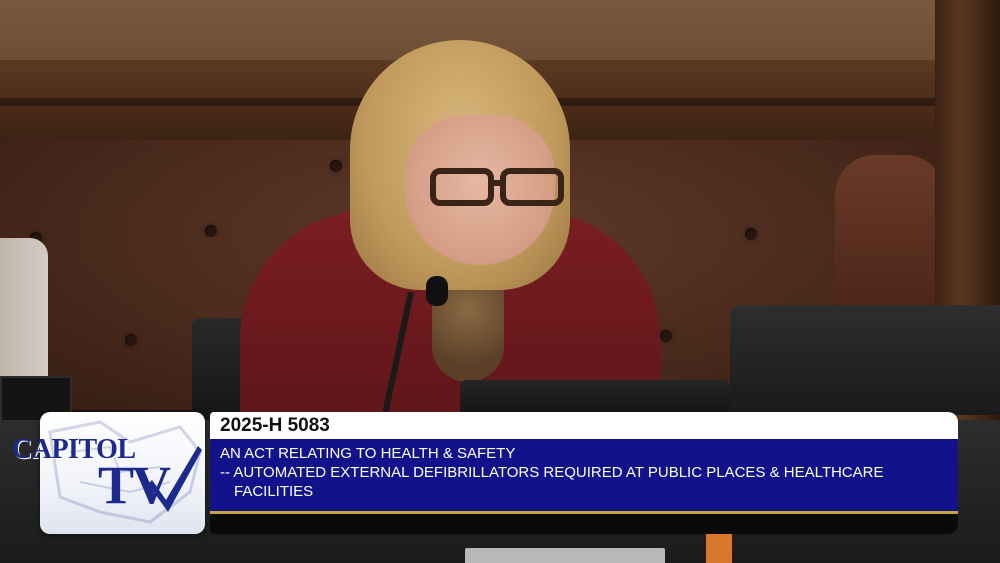 The width and height of the screenshot is (1000, 563). Describe the element at coordinates (495, 183) in the screenshot. I see `glasses-bridge` at that location.